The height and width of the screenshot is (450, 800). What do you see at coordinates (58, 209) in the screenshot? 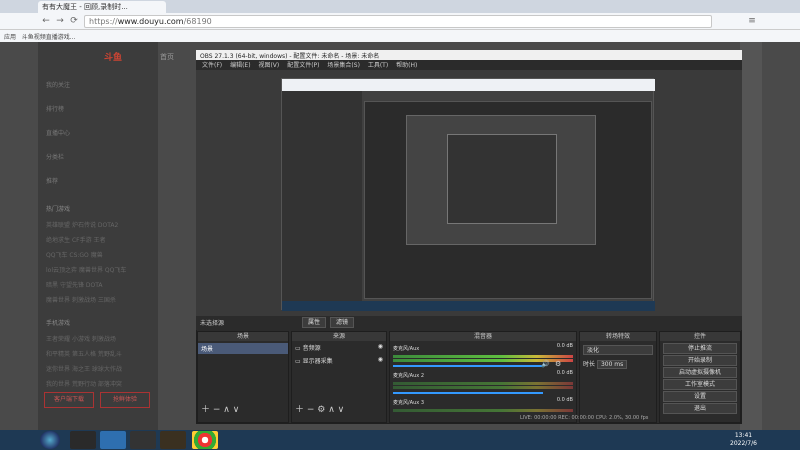
I see `hot-games-title: 热门游戏` at bounding box center [58, 209].